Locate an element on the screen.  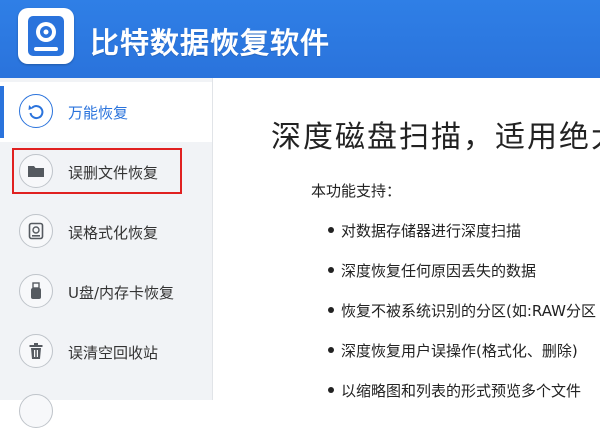
feature-item: 以缩略图和列表的形式预览多个文件 is located at coordinates (461, 391).